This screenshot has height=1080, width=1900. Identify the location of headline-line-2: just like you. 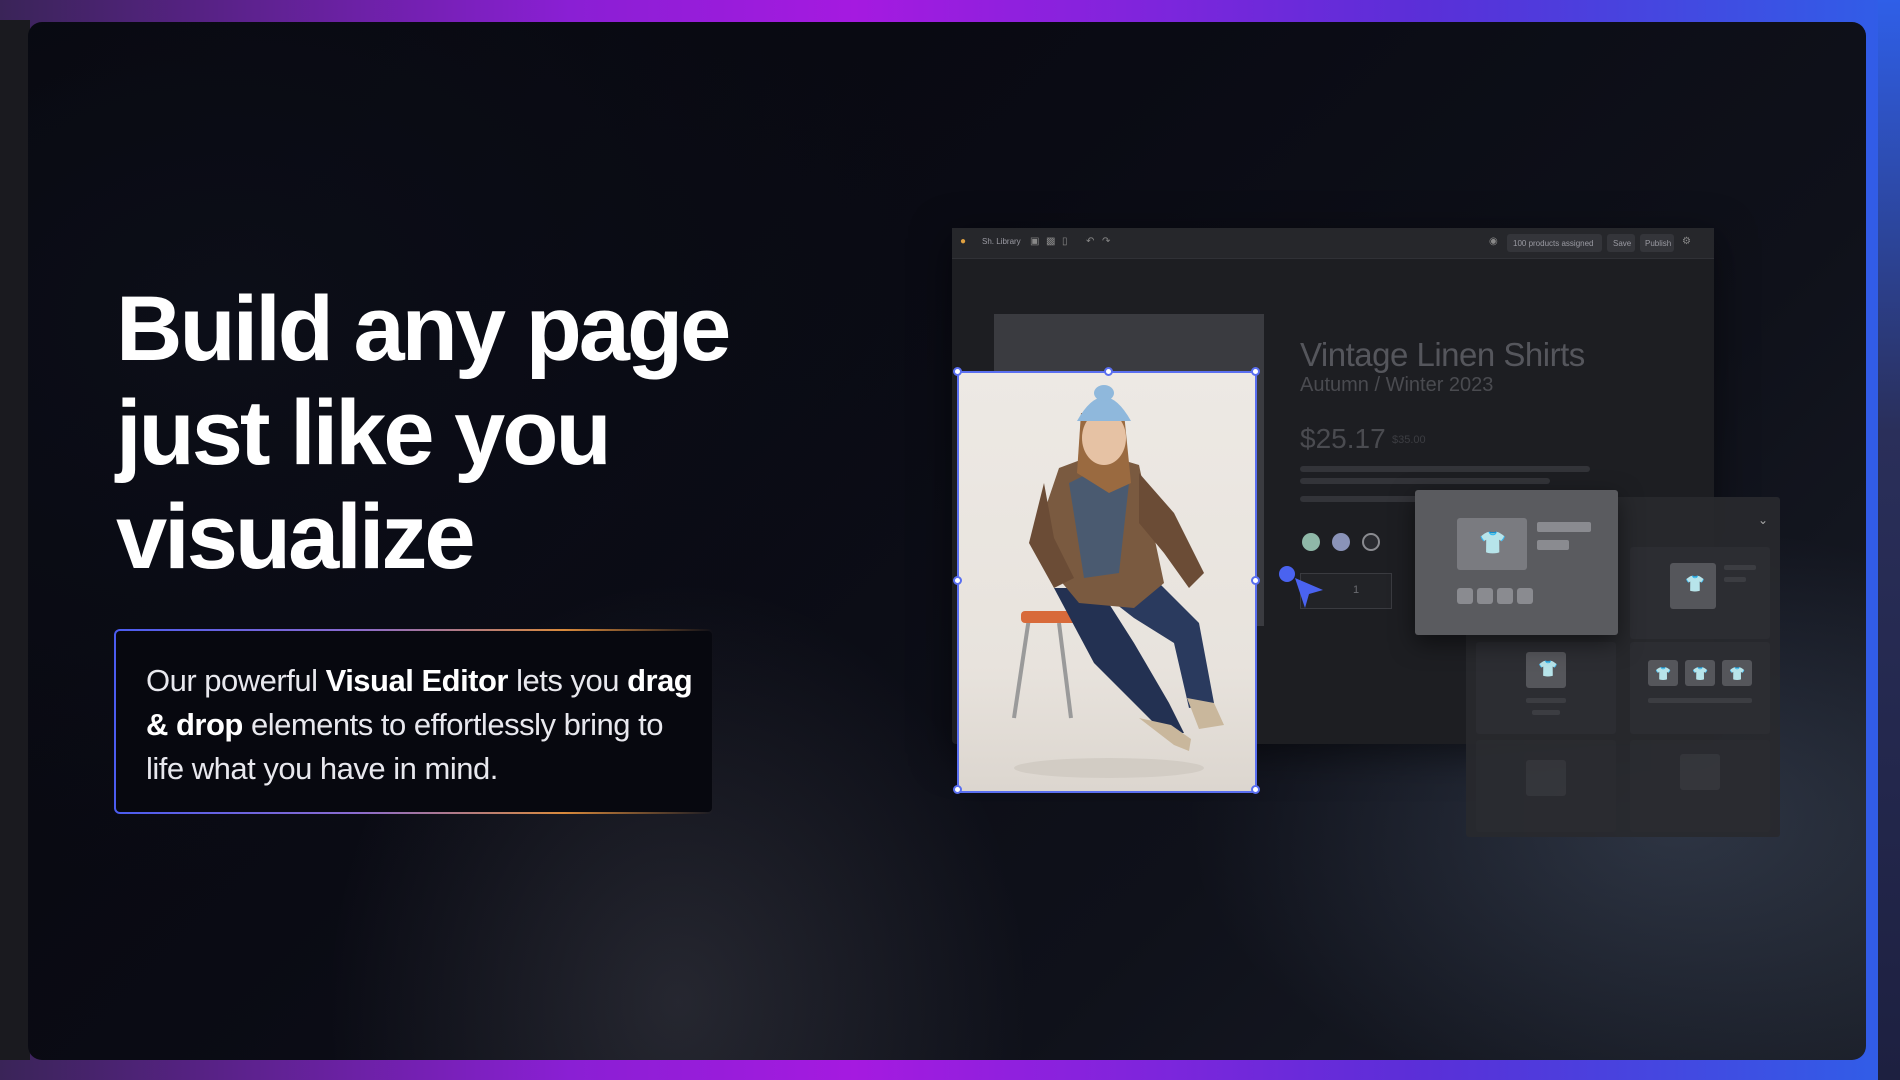
(364, 433).